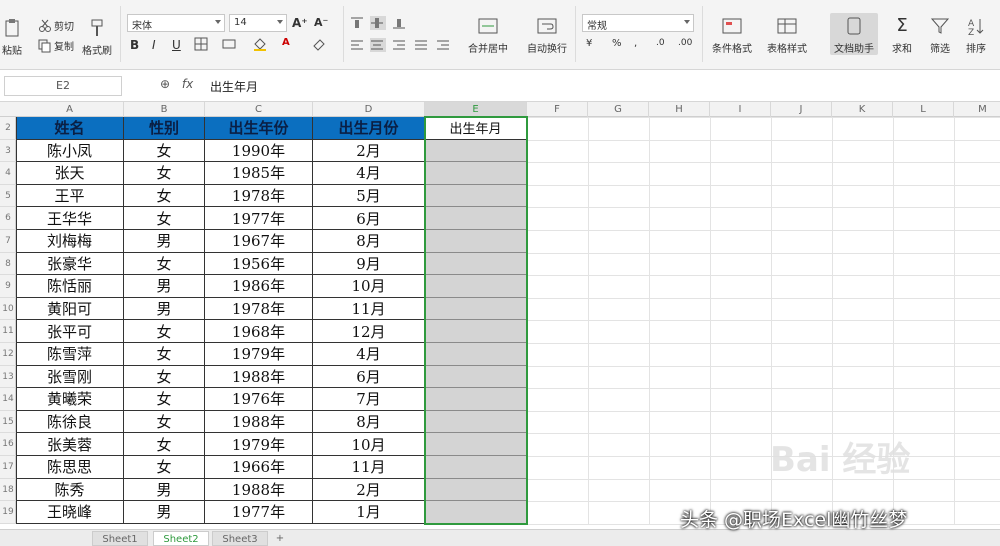  I want to click on underline-button: U, so click(176, 45).